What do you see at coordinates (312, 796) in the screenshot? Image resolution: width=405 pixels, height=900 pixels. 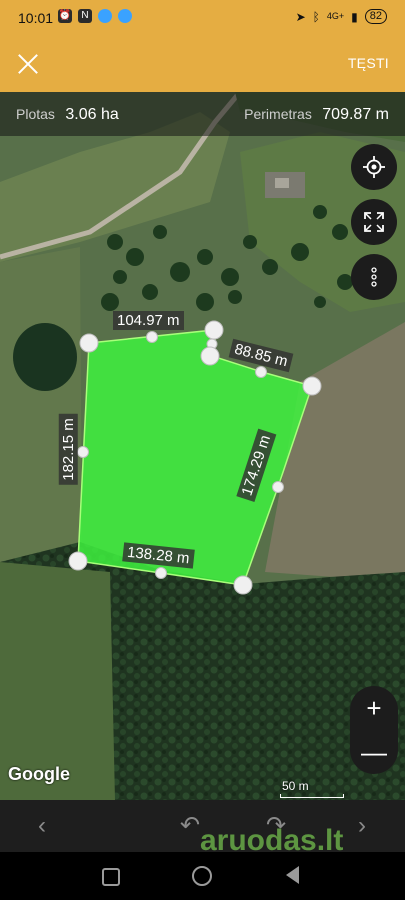 I see `scale-bar` at bounding box center [312, 796].